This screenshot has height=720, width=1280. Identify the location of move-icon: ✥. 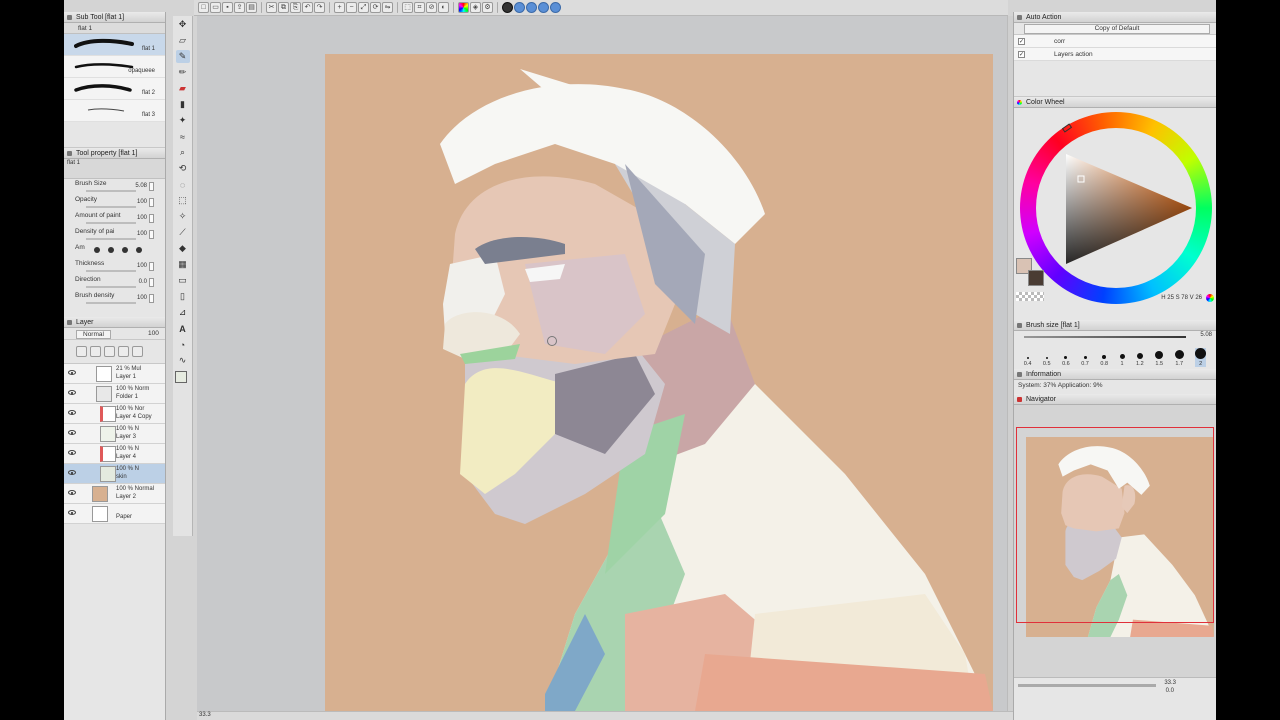
(183, 24).